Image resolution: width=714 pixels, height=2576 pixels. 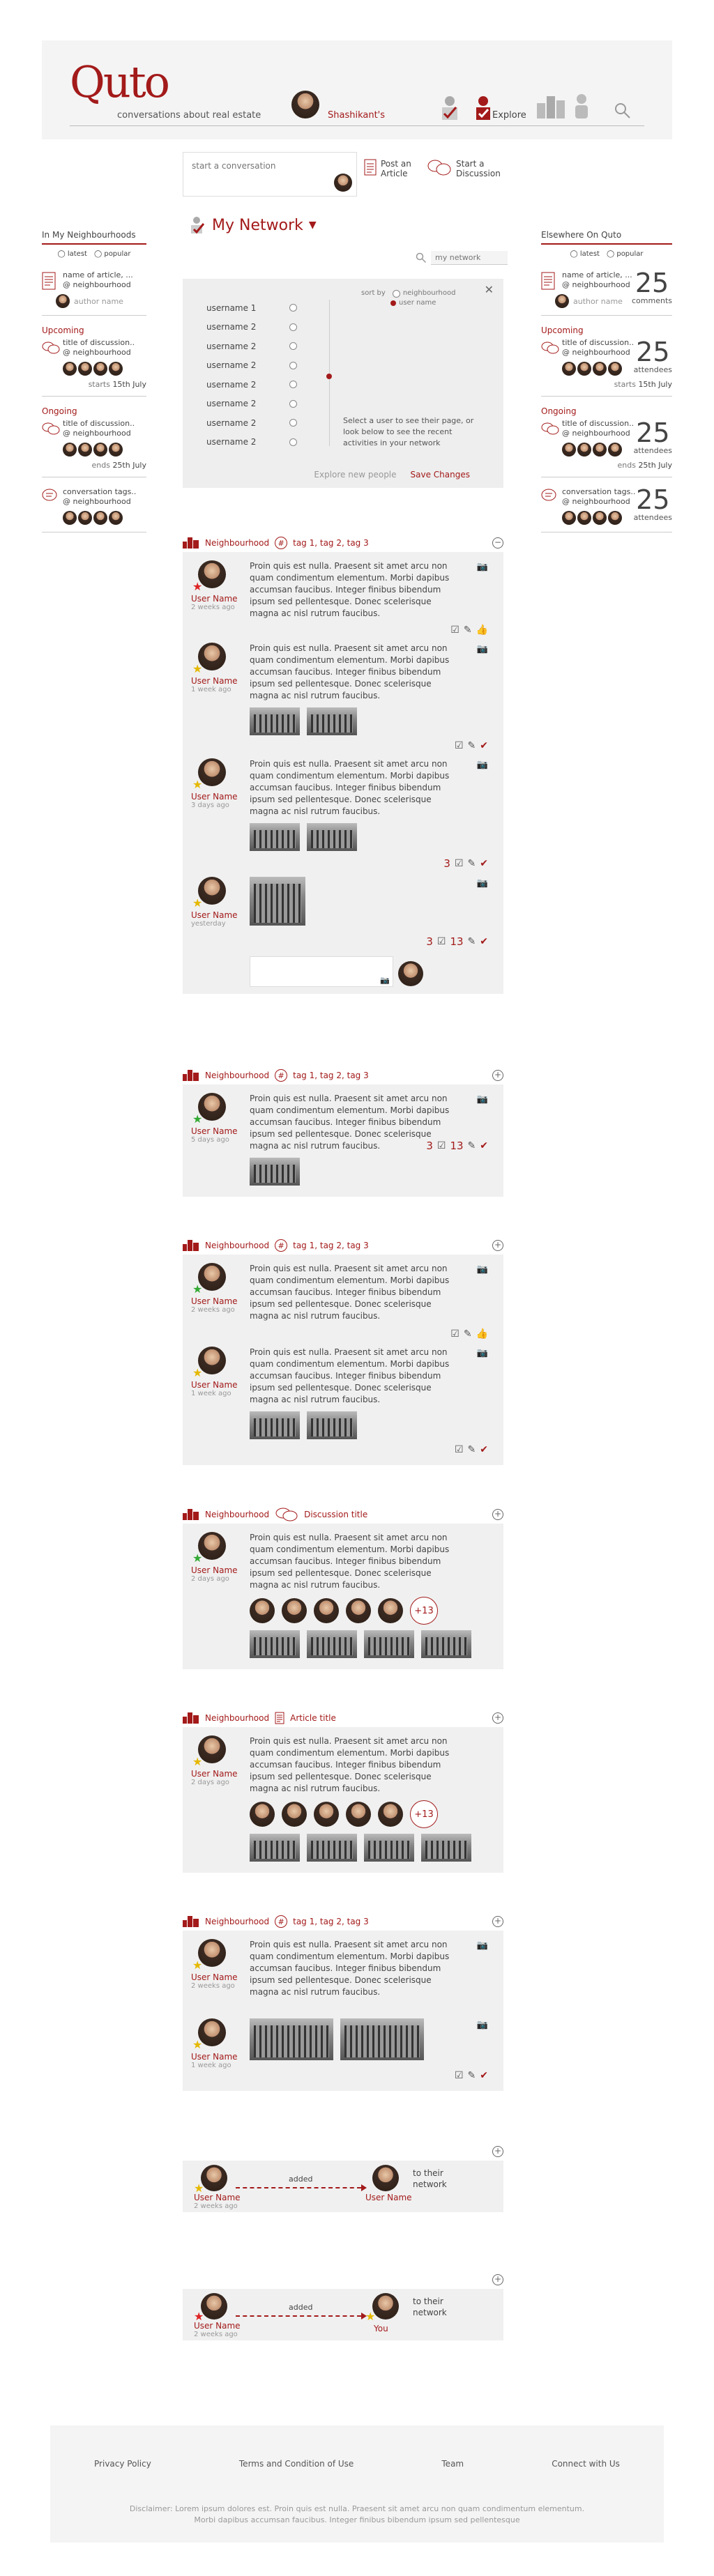 What do you see at coordinates (393, 303) in the screenshot?
I see `sort-radio-username` at bounding box center [393, 303].